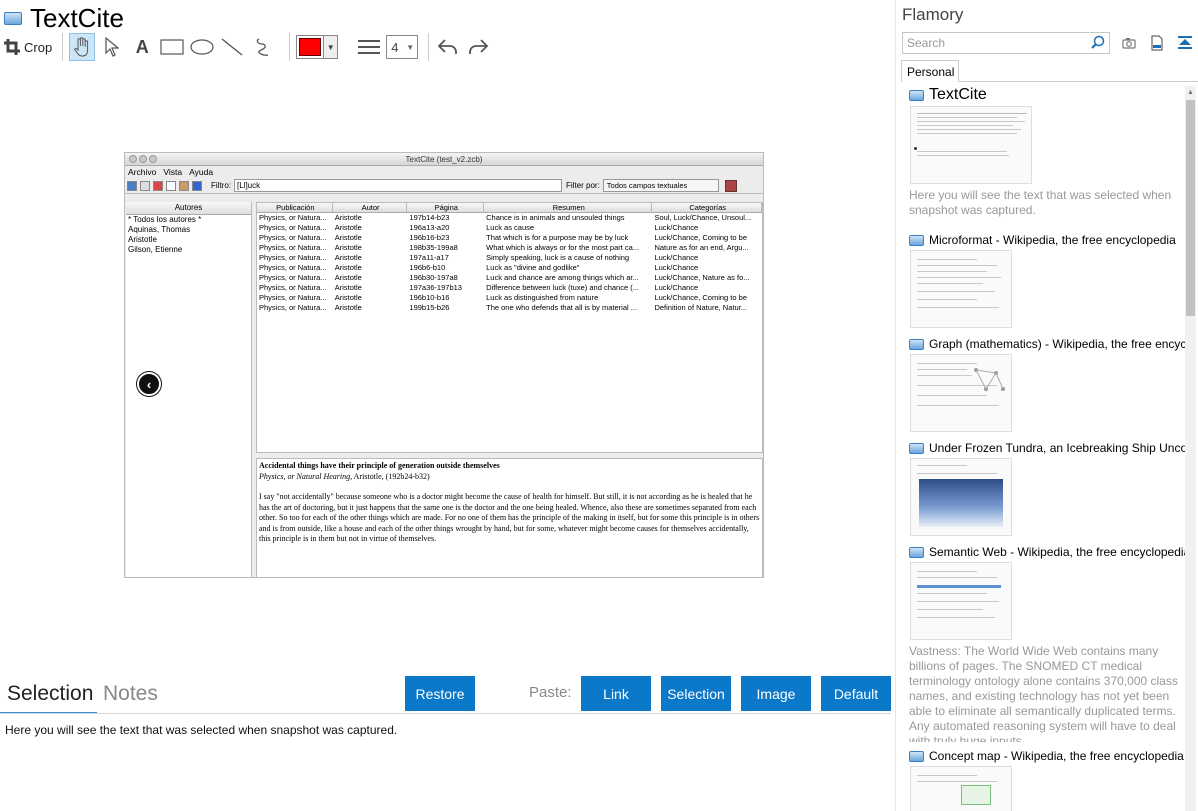 The width and height of the screenshot is (1198, 811). I want to click on line-icon, so click(232, 47).